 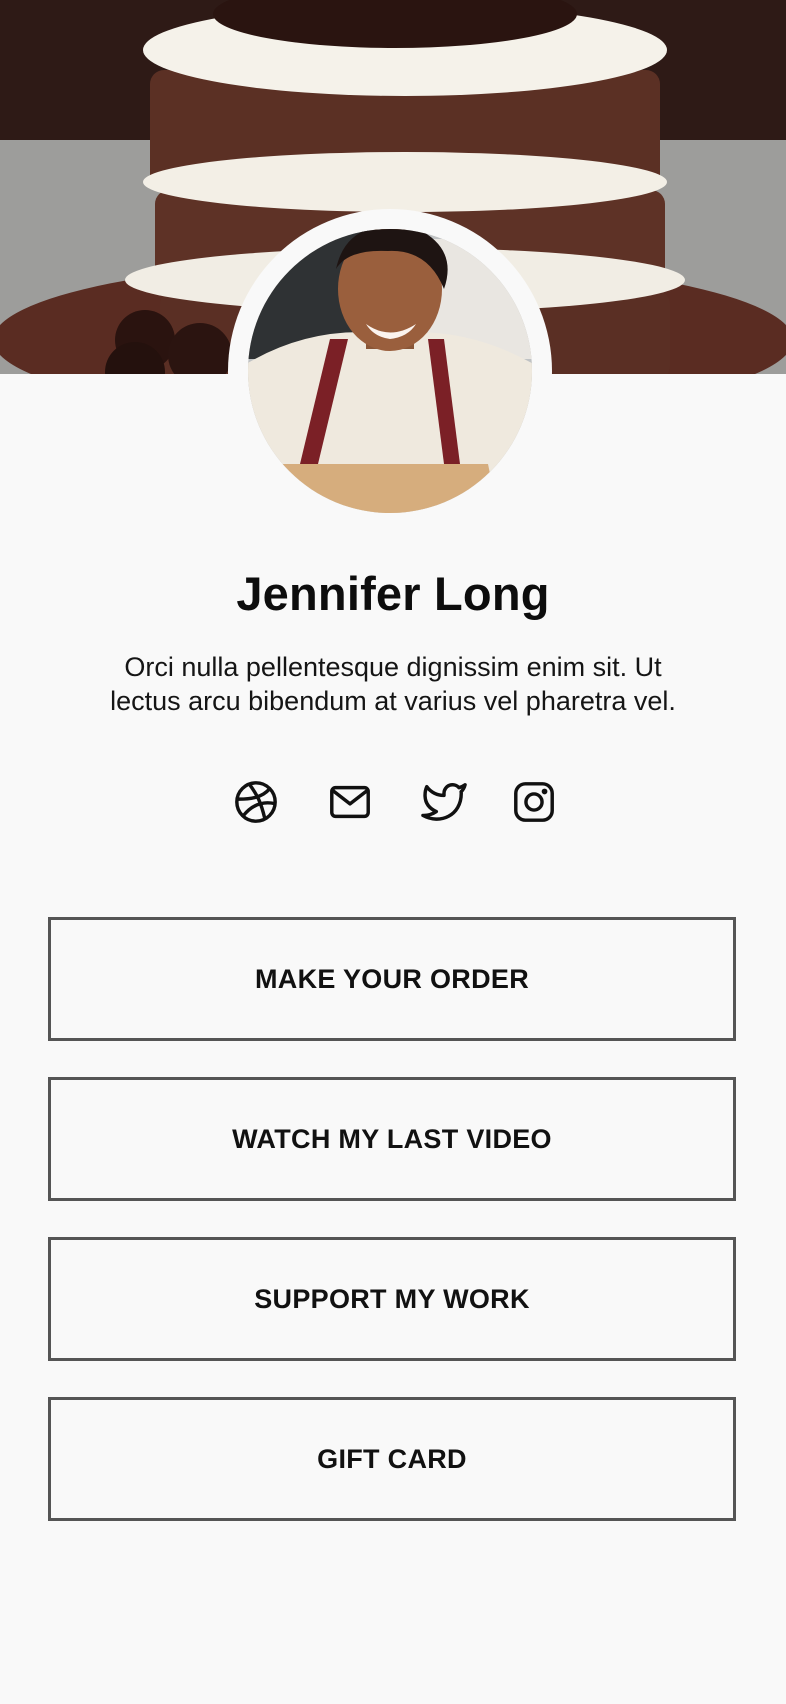 What do you see at coordinates (392, 1459) in the screenshot?
I see `gift-card-button: GIFT CARD` at bounding box center [392, 1459].